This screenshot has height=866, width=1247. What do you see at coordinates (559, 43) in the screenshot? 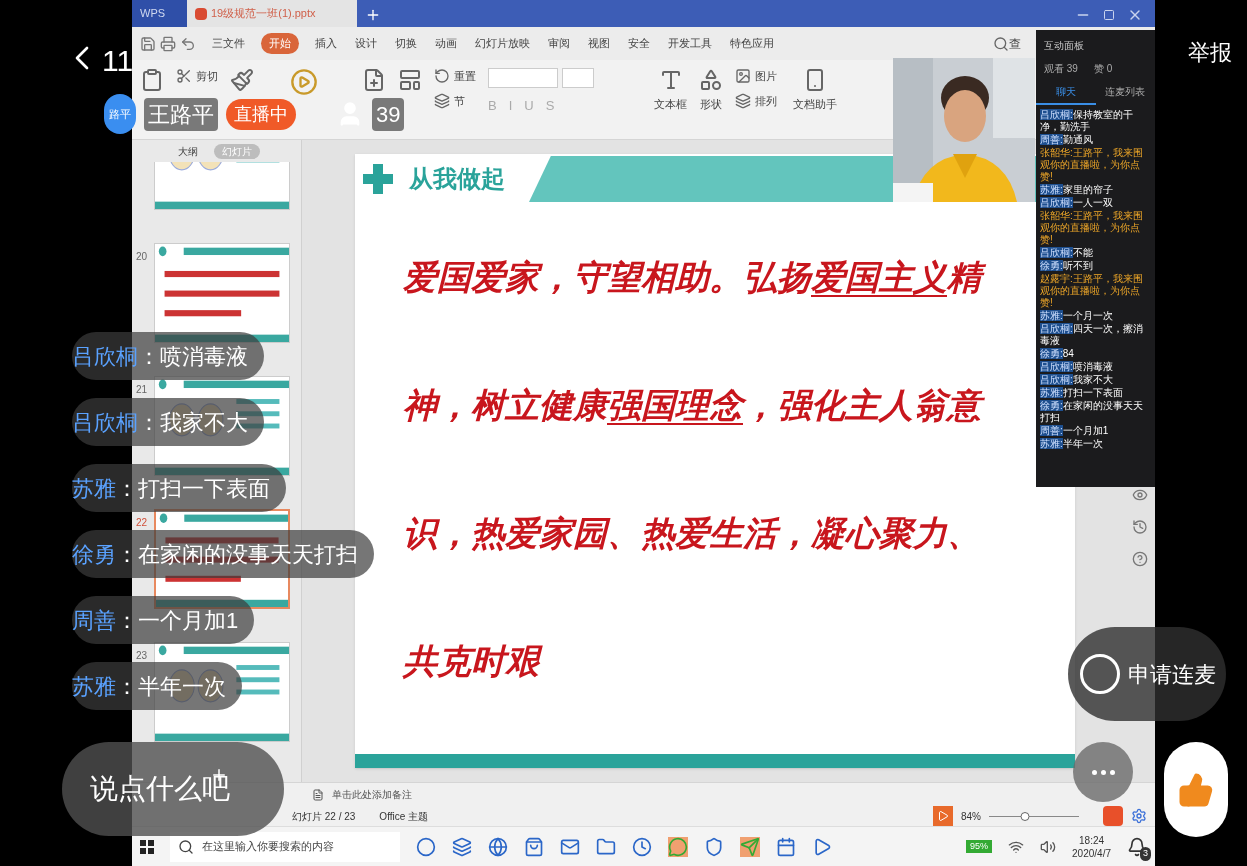
I see `menu-tab: 审阅` at bounding box center [559, 43].